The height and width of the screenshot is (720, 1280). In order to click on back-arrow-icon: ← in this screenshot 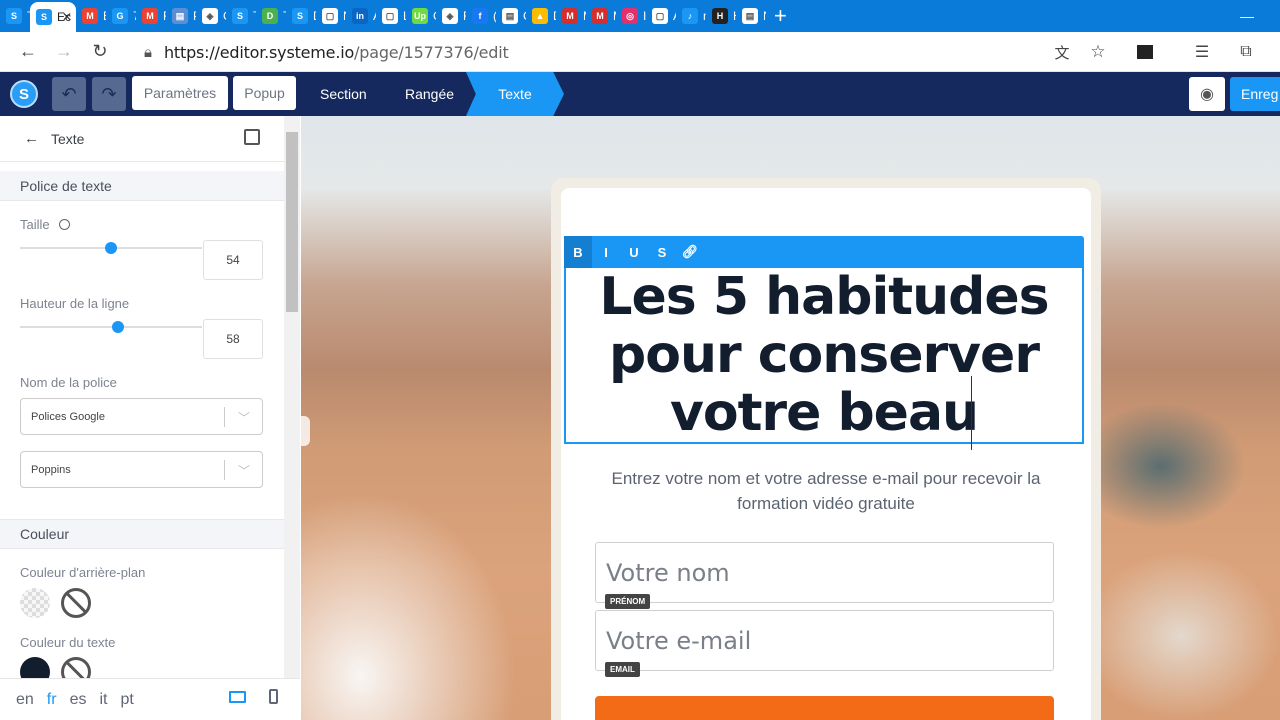, I will do `click(31, 138)`.